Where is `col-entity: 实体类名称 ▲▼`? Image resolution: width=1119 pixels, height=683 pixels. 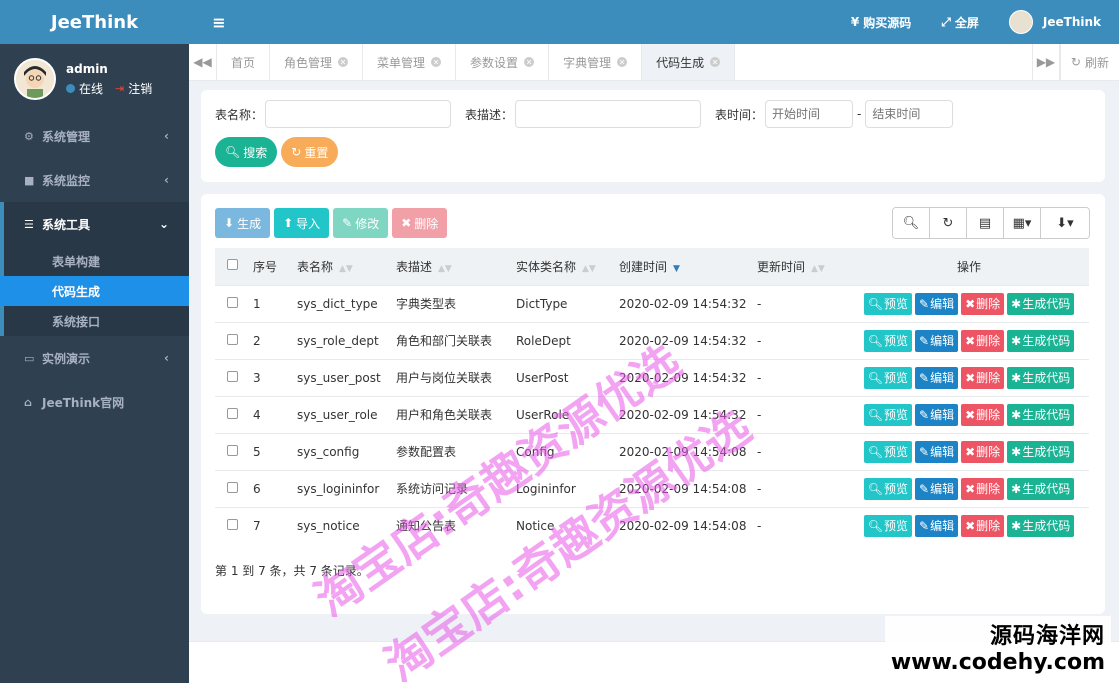 col-entity: 实体类名称 ▲▼ is located at coordinates (563, 266).